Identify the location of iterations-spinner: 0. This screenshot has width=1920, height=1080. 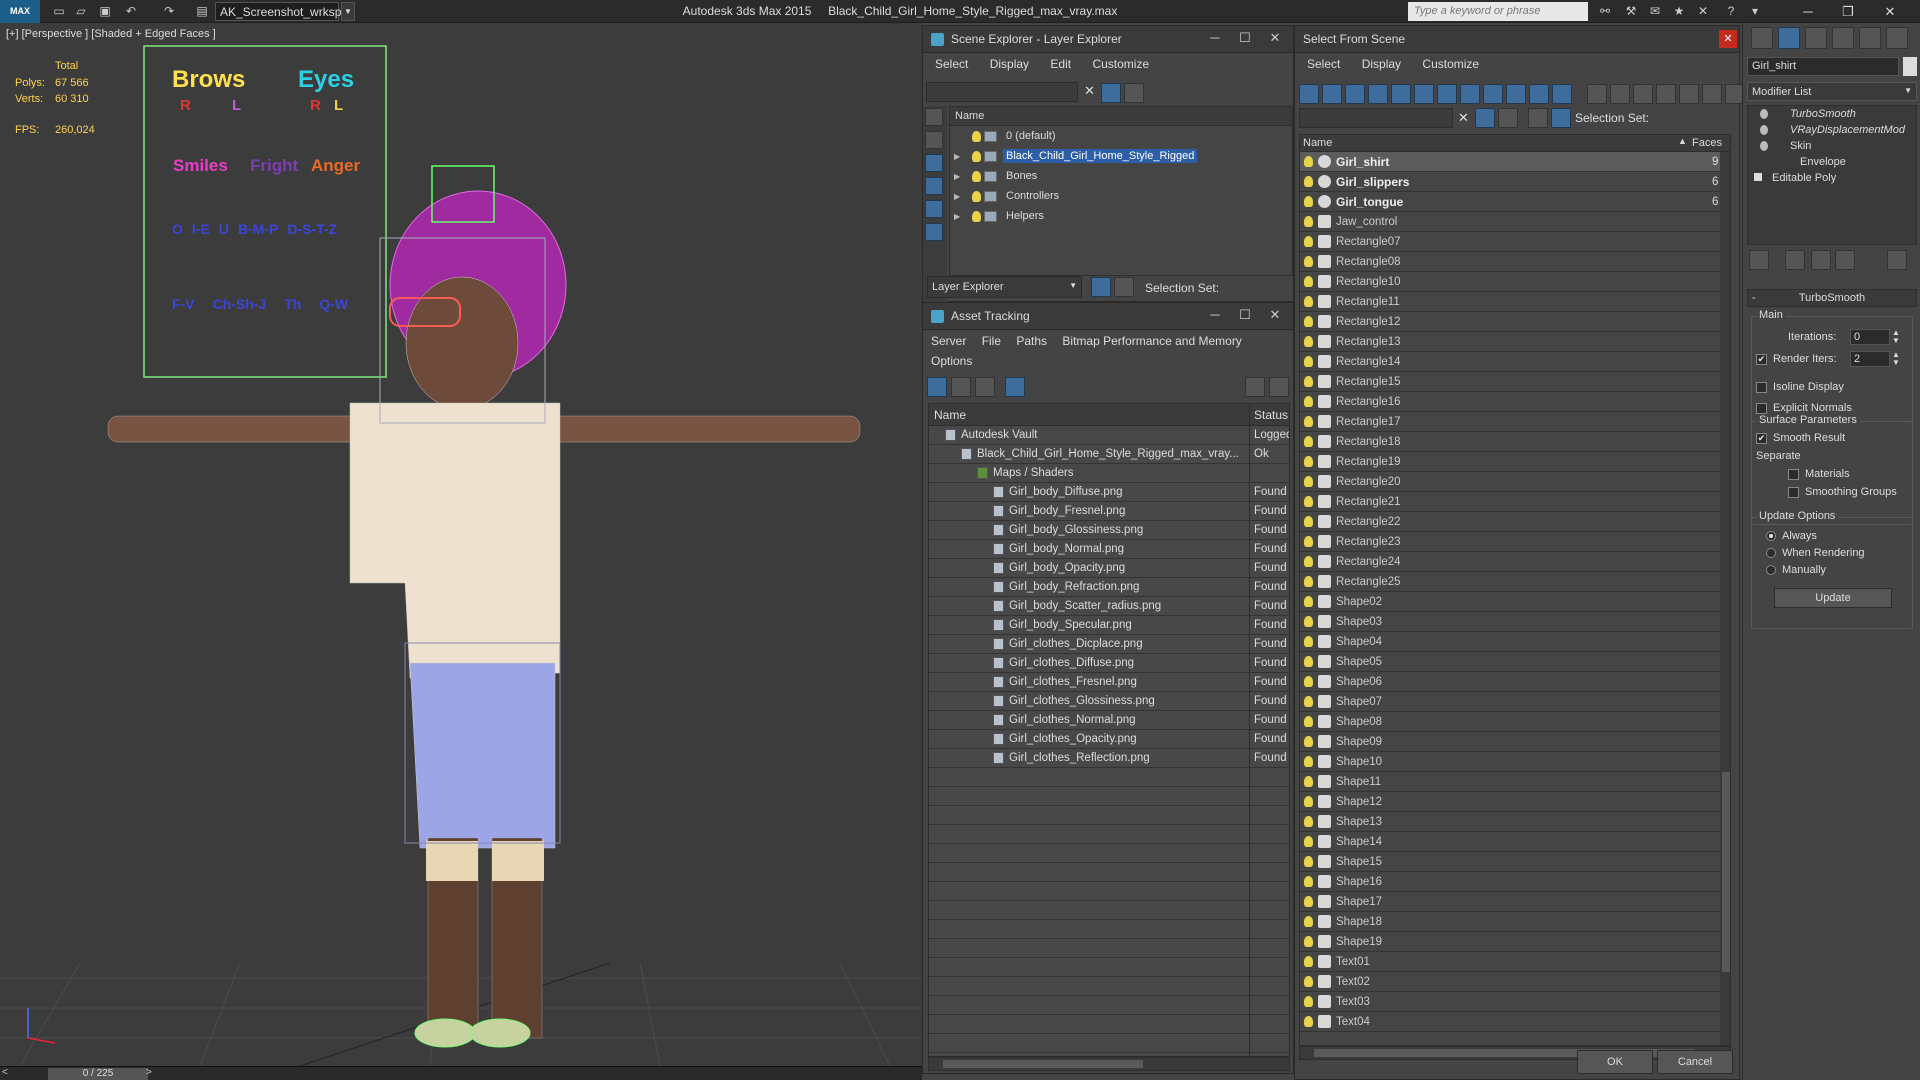
(1870, 337).